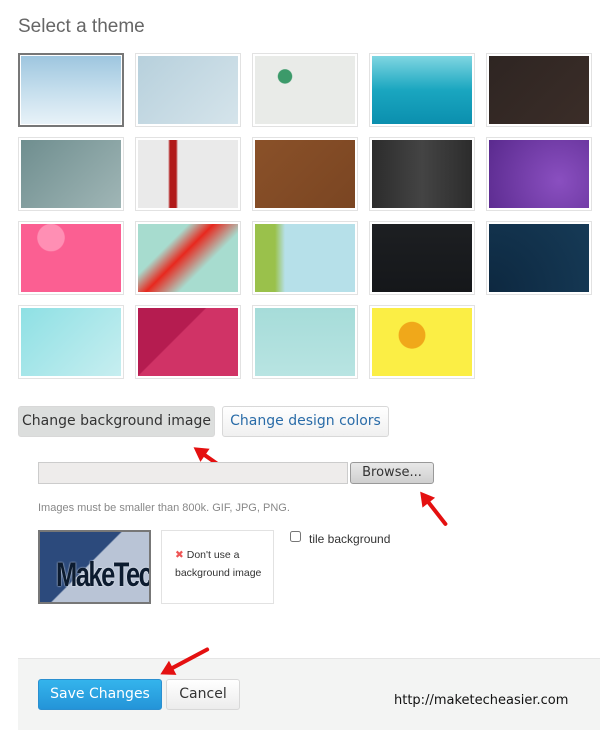 Image resolution: width=600 pixels, height=739 pixels. I want to click on watermark: http://maketecheasier.com, so click(481, 700).